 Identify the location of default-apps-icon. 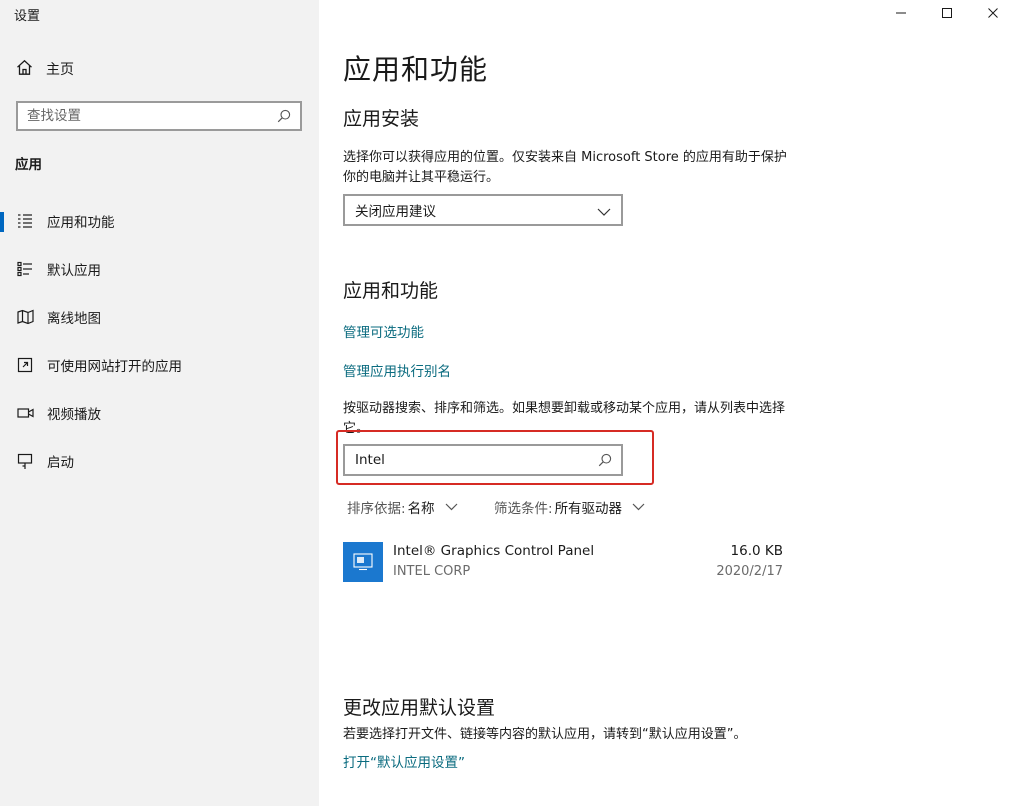
(25, 269).